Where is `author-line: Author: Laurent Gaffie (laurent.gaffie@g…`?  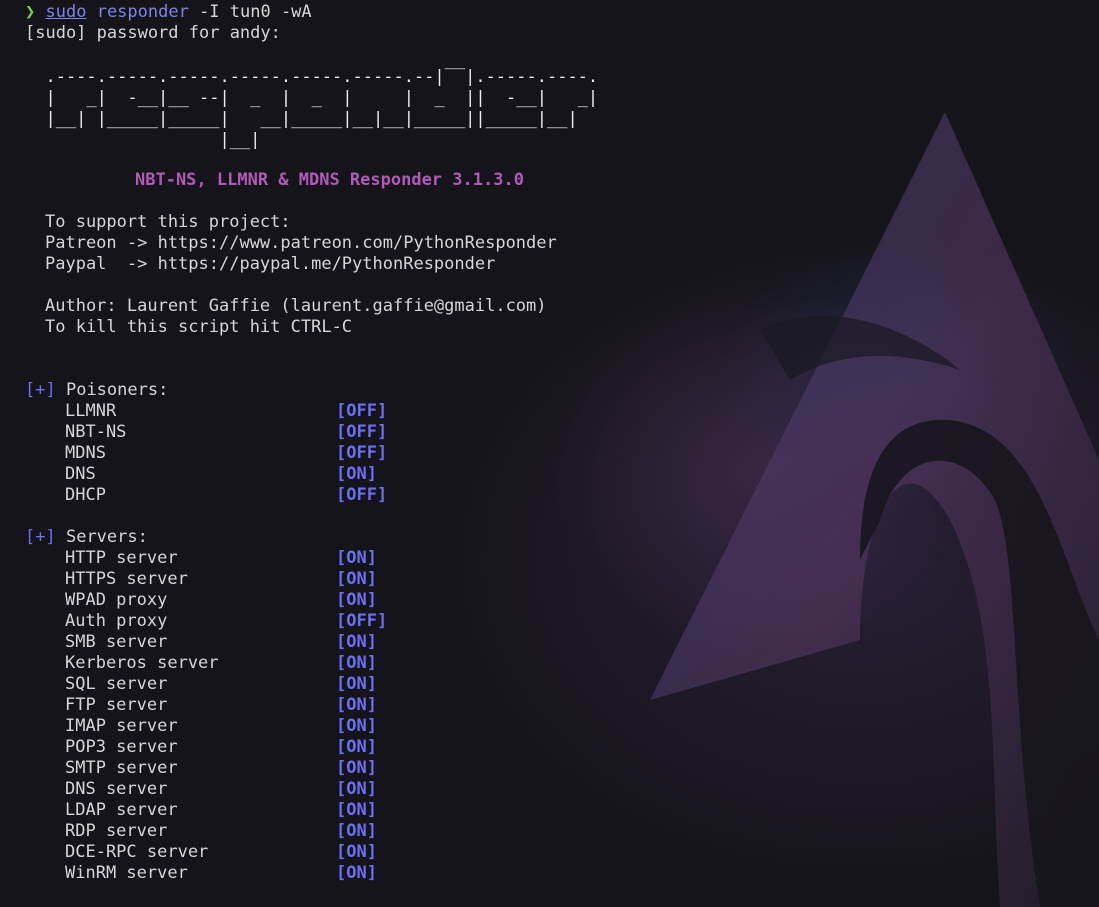 author-line: Author: Laurent Gaffie (laurent.gaffie@g… is located at coordinates (296, 306).